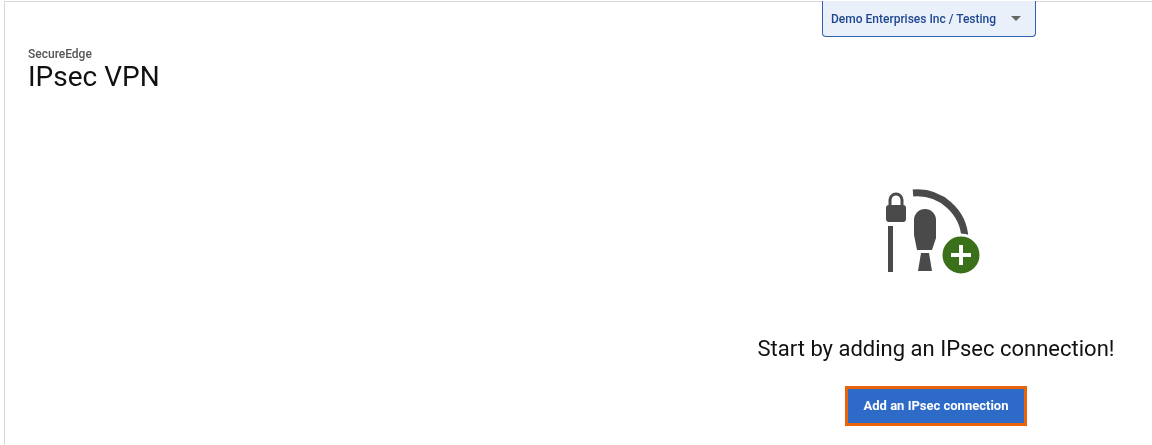 This screenshot has height=445, width=1152. What do you see at coordinates (936, 349) in the screenshot?
I see `empty-state-message: Start by adding an IPsec connection!` at bounding box center [936, 349].